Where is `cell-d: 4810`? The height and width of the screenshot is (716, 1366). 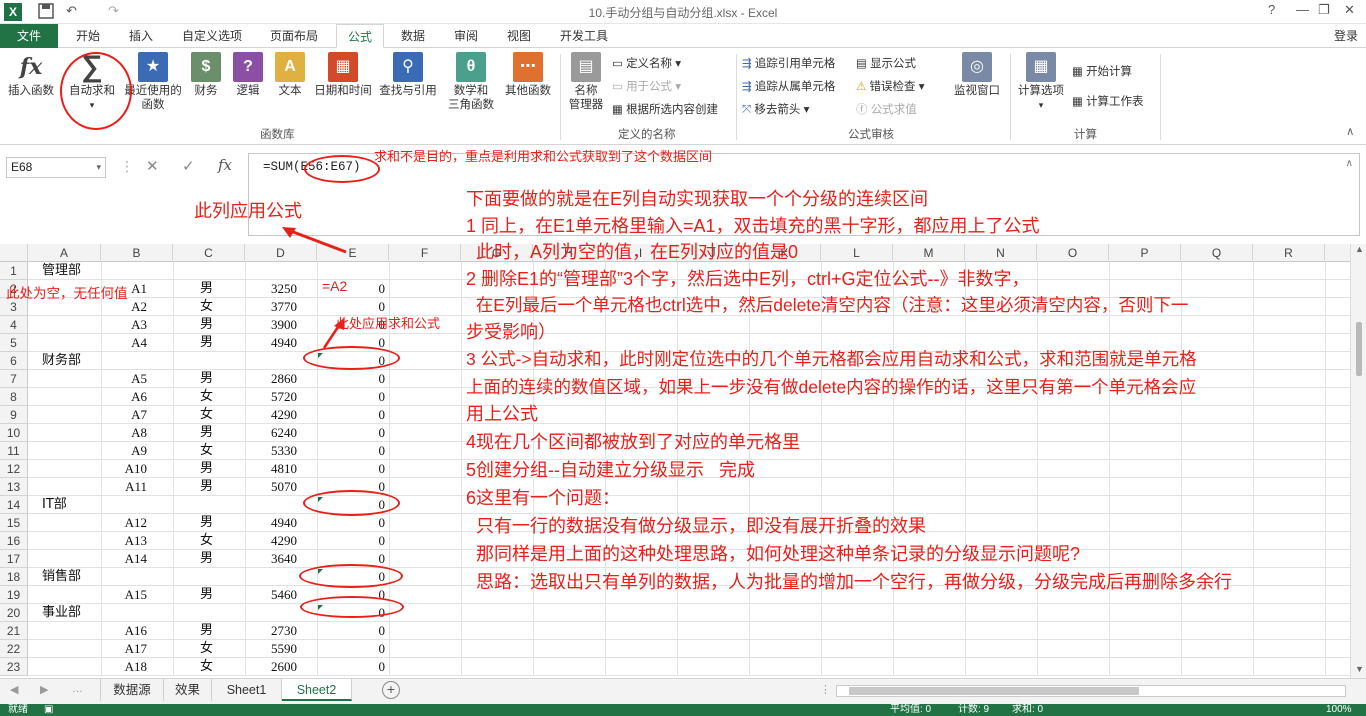 cell-d: 4810 is located at coordinates (271, 469).